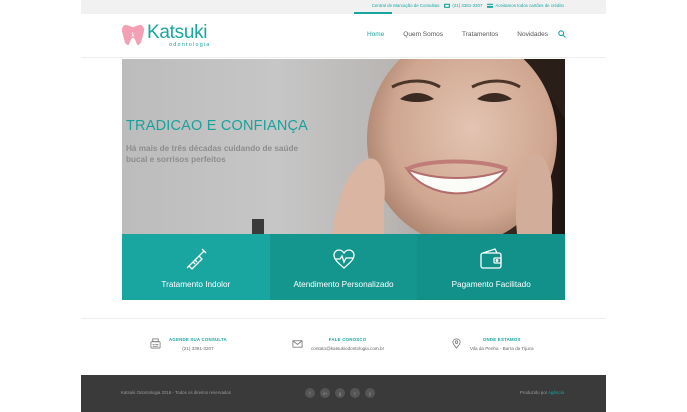 The image size is (687, 412). I want to click on credit-prefix: Produzido por, so click(533, 392).